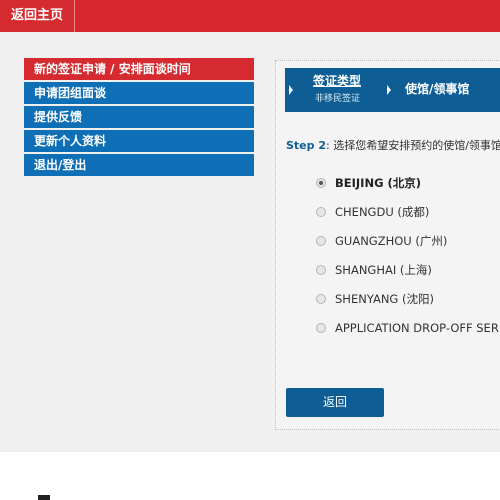 This screenshot has width=500, height=500. I want to click on sidebar-item-new-application: 新的签证申请 / 安排面谈时间, so click(139, 69).